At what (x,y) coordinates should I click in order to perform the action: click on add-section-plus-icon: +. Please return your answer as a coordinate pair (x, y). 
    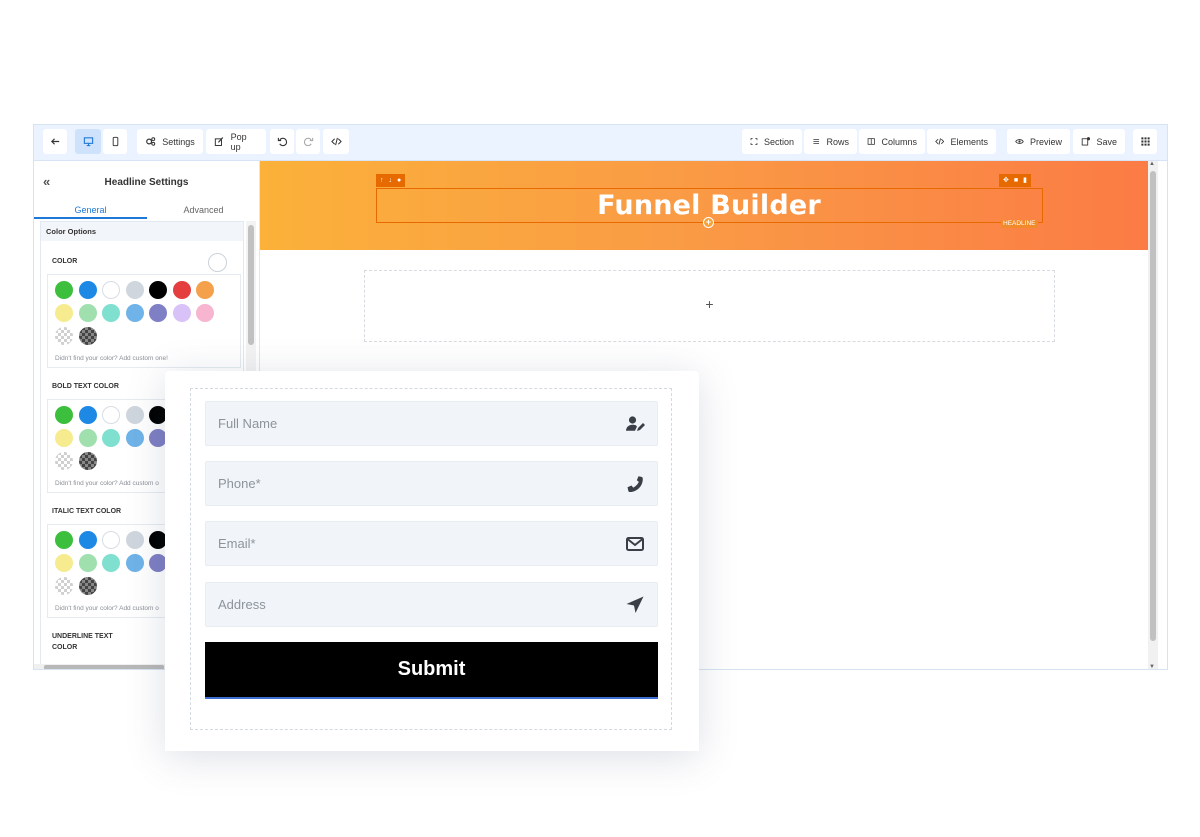
    Looking at the image, I should click on (709, 304).